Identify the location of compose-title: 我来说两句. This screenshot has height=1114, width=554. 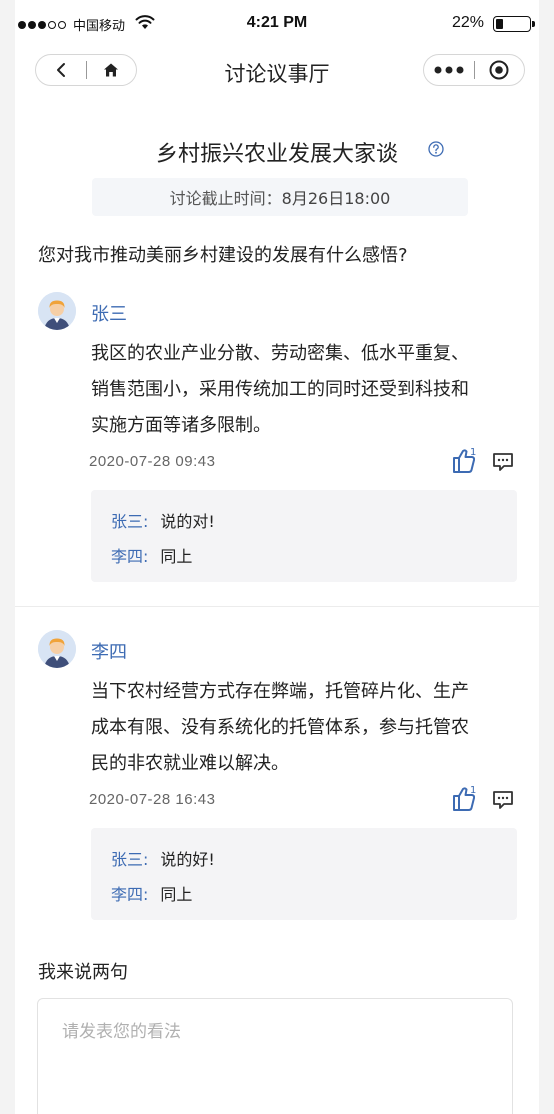
(83, 972).